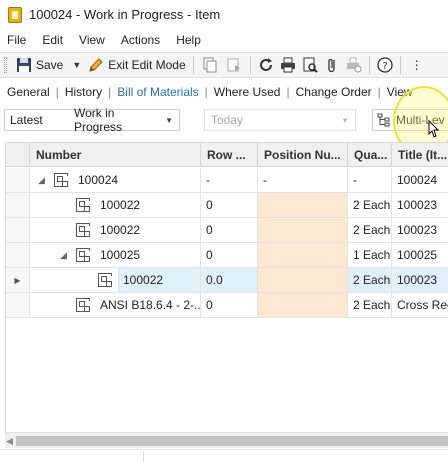  What do you see at coordinates (400, 92) in the screenshot?
I see `tab-view: View` at bounding box center [400, 92].